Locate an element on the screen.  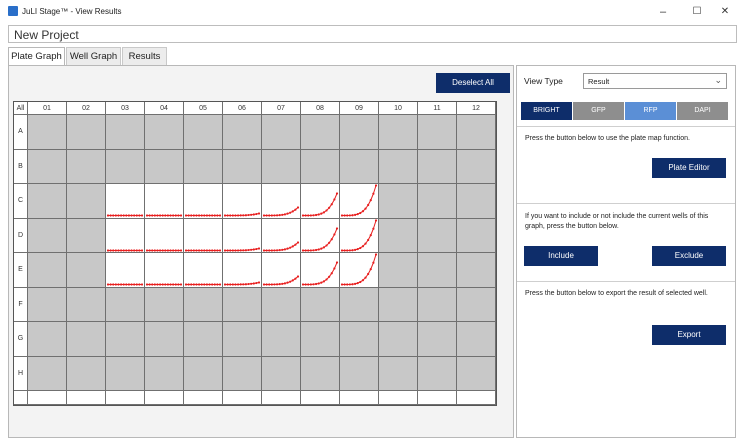
well-F08 is located at coordinates (320, 304).